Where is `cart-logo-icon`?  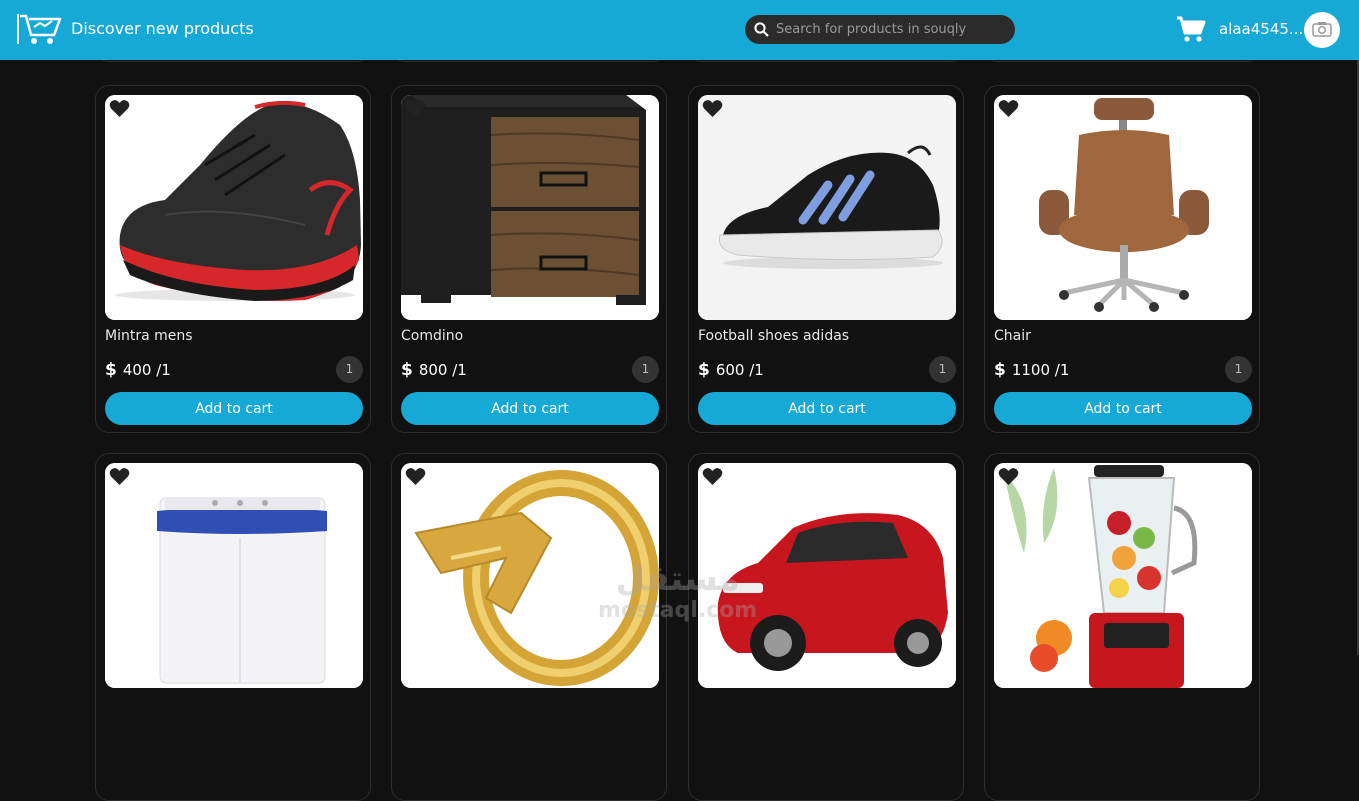
cart-logo-icon is located at coordinates (39, 29).